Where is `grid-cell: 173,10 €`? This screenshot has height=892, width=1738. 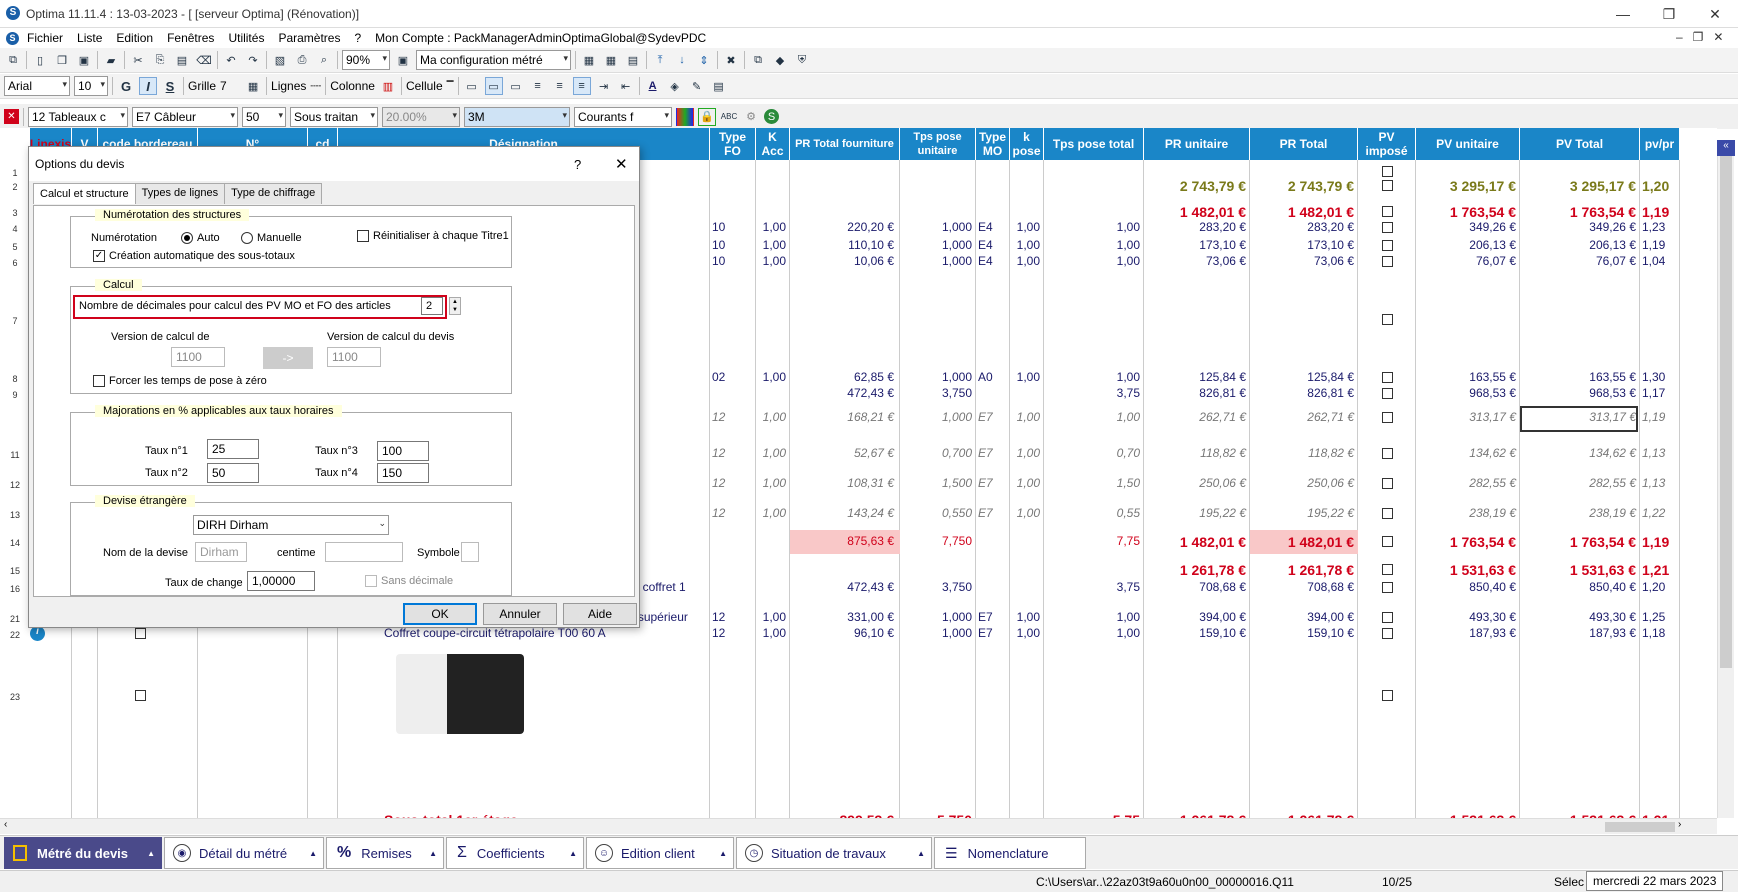
grid-cell: 173,10 € is located at coordinates (1195, 245).